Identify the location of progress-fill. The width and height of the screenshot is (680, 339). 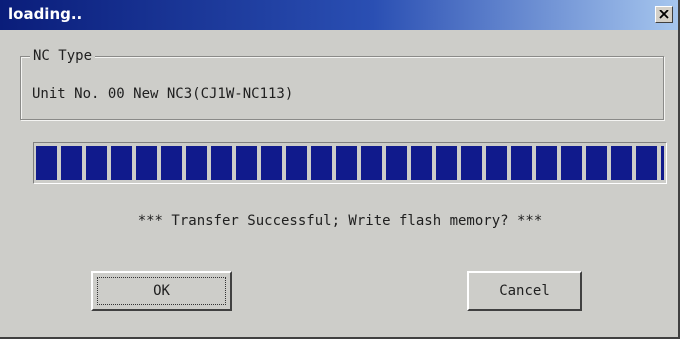
(350, 163).